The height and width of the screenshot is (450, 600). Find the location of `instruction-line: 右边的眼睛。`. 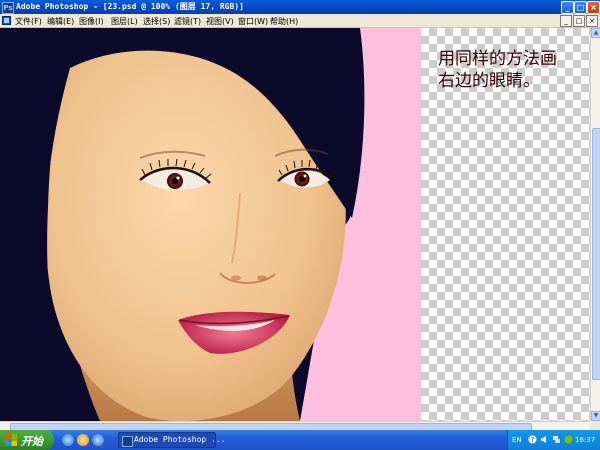

instruction-line: 右边的眼睛。 is located at coordinates (489, 81).